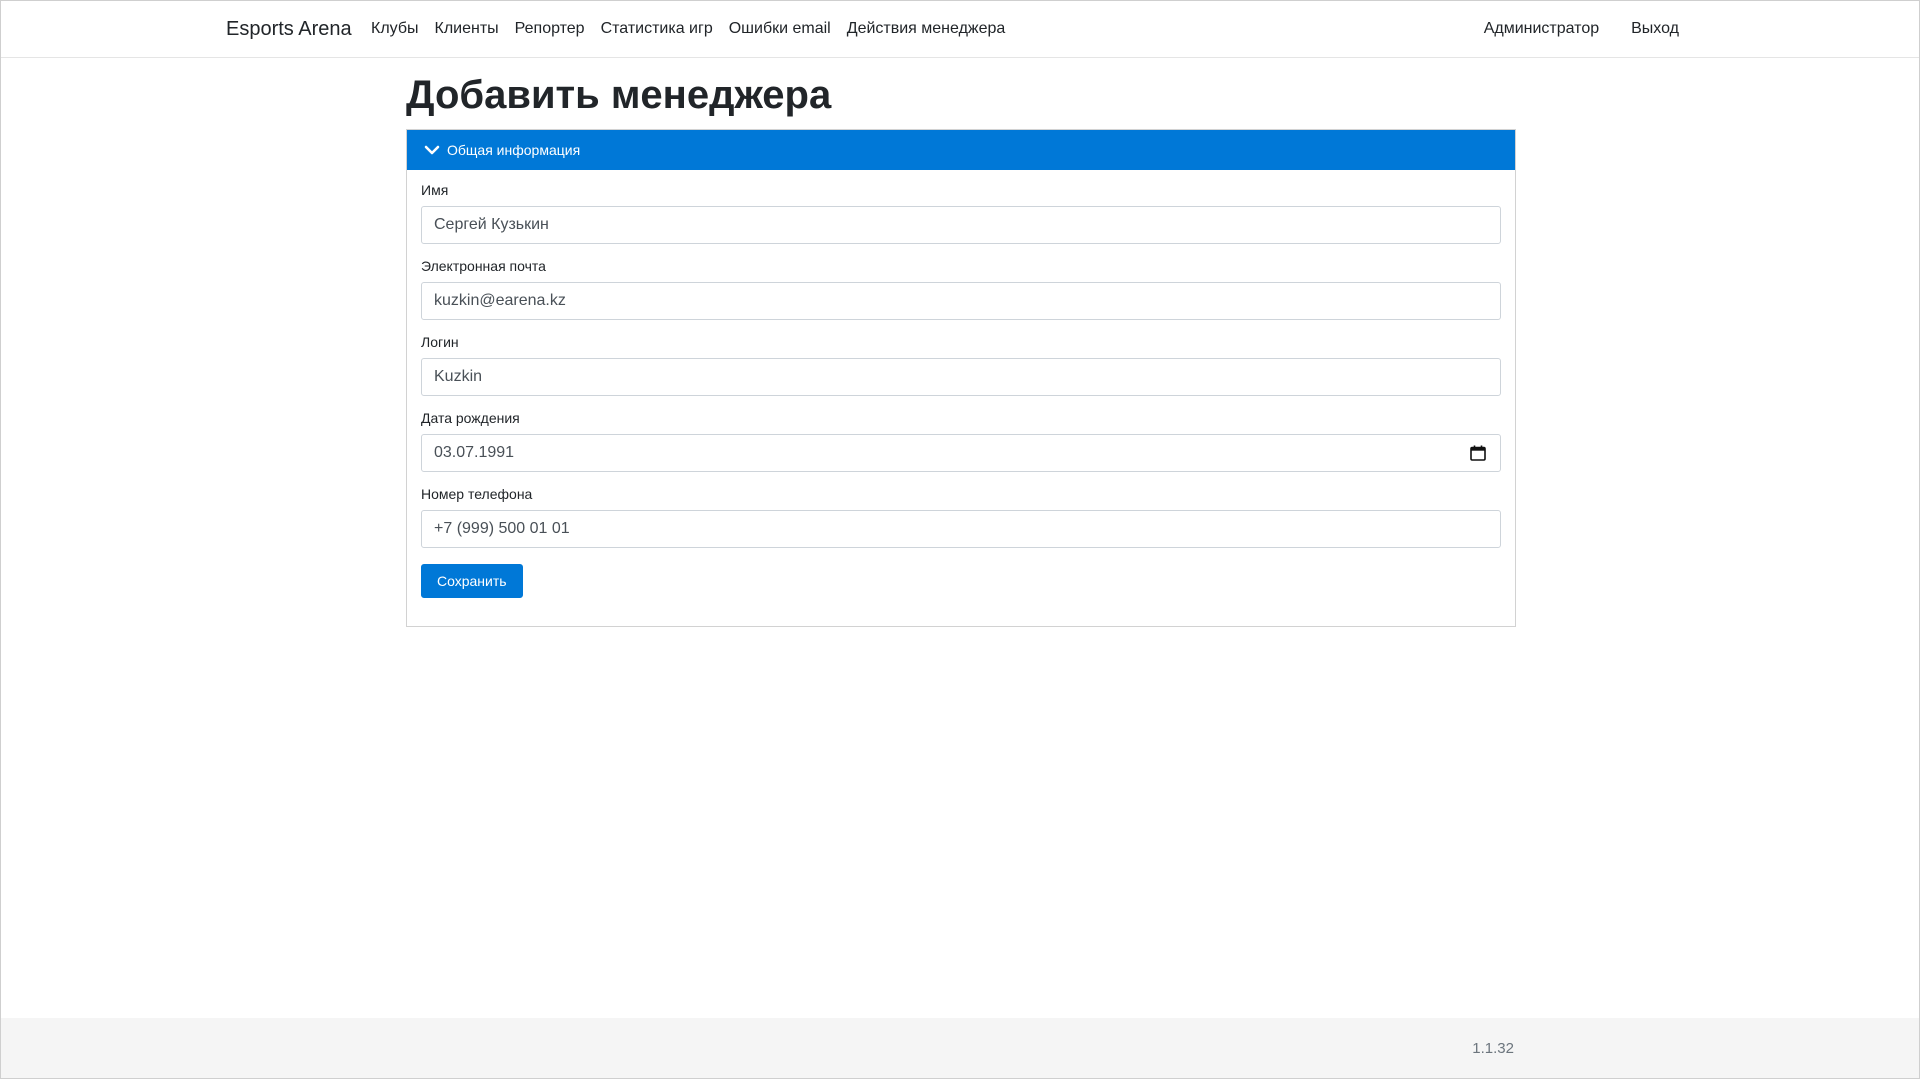  Describe the element at coordinates (435, 190) in the screenshot. I see `name-label: Имя` at that location.